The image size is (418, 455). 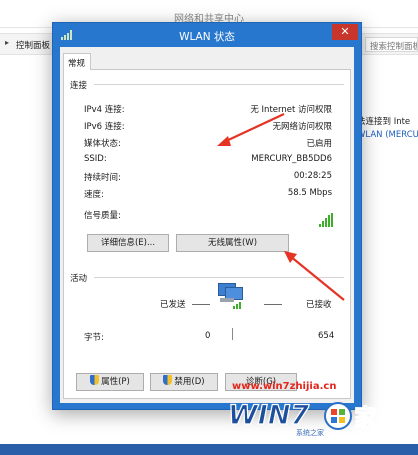 What do you see at coordinates (345, 32) in the screenshot?
I see `close-button: ✕` at bounding box center [345, 32].